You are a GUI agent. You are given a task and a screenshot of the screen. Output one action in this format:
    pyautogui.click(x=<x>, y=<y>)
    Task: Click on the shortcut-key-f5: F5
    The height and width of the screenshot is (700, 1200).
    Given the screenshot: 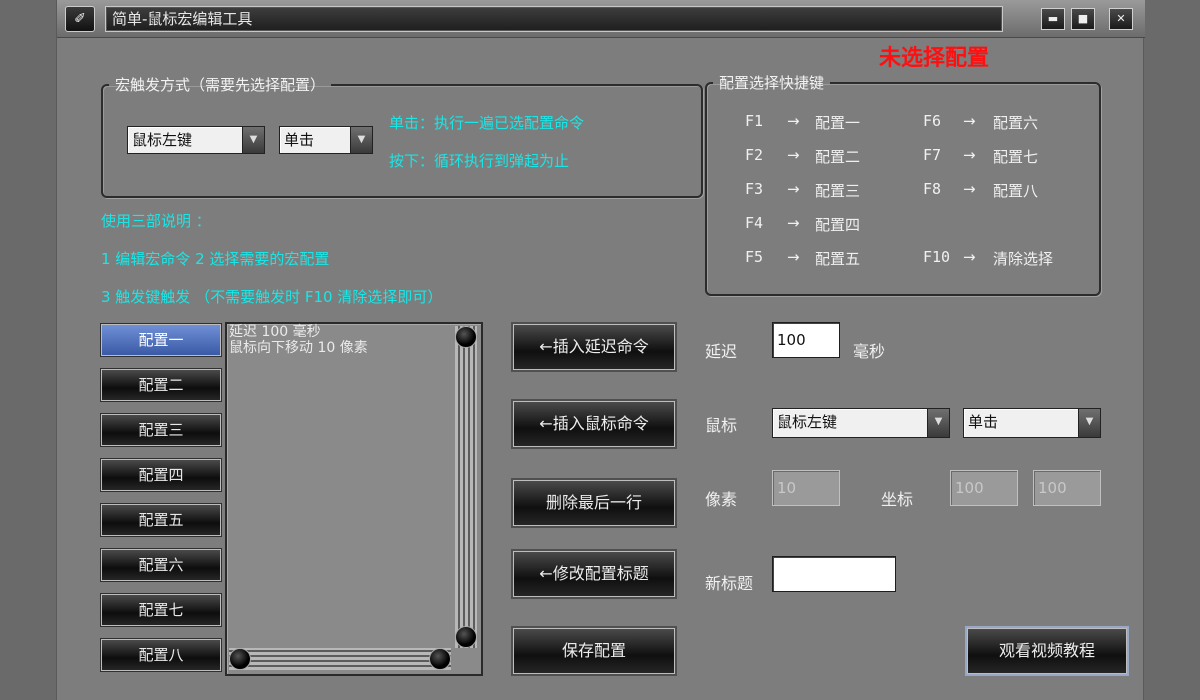 What is the action you would take?
    pyautogui.click(x=754, y=257)
    